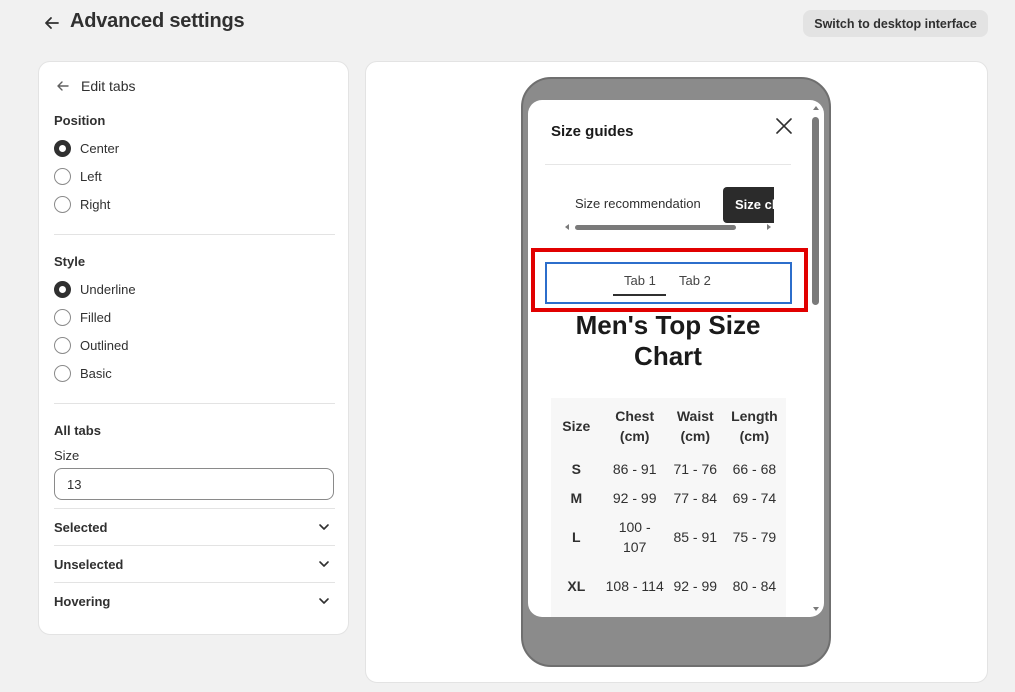 This screenshot has height=692, width=1015. Describe the element at coordinates (194, 564) in the screenshot. I see `unselected-collapsible: Unselected` at that location.